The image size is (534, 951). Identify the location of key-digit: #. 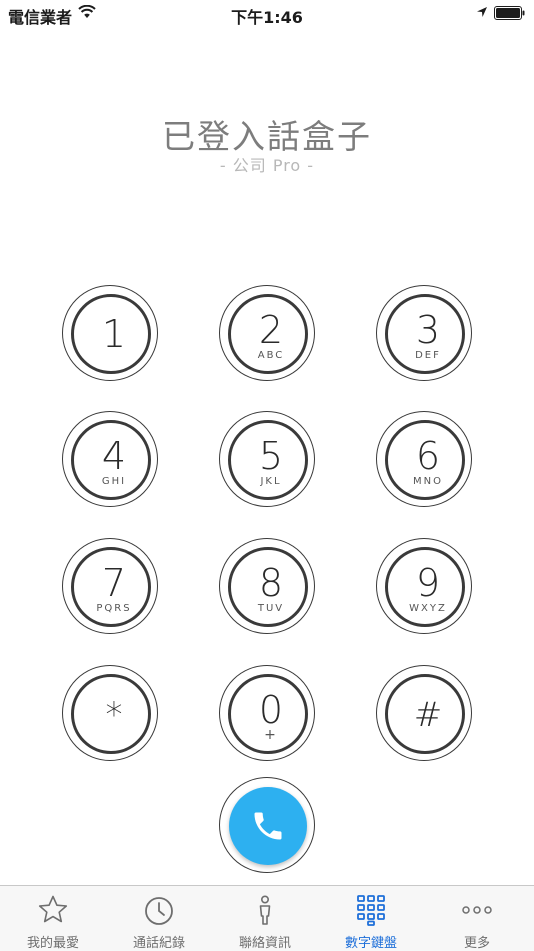
(428, 715).